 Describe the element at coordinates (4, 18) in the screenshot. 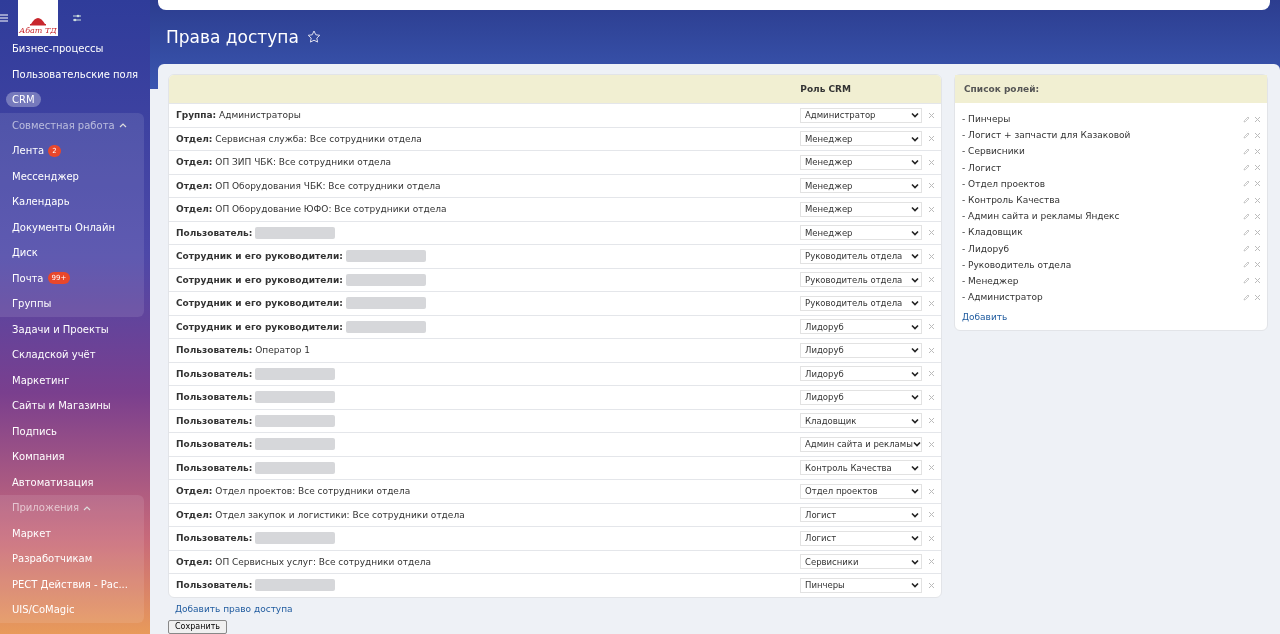

I see `menu-icon` at that location.